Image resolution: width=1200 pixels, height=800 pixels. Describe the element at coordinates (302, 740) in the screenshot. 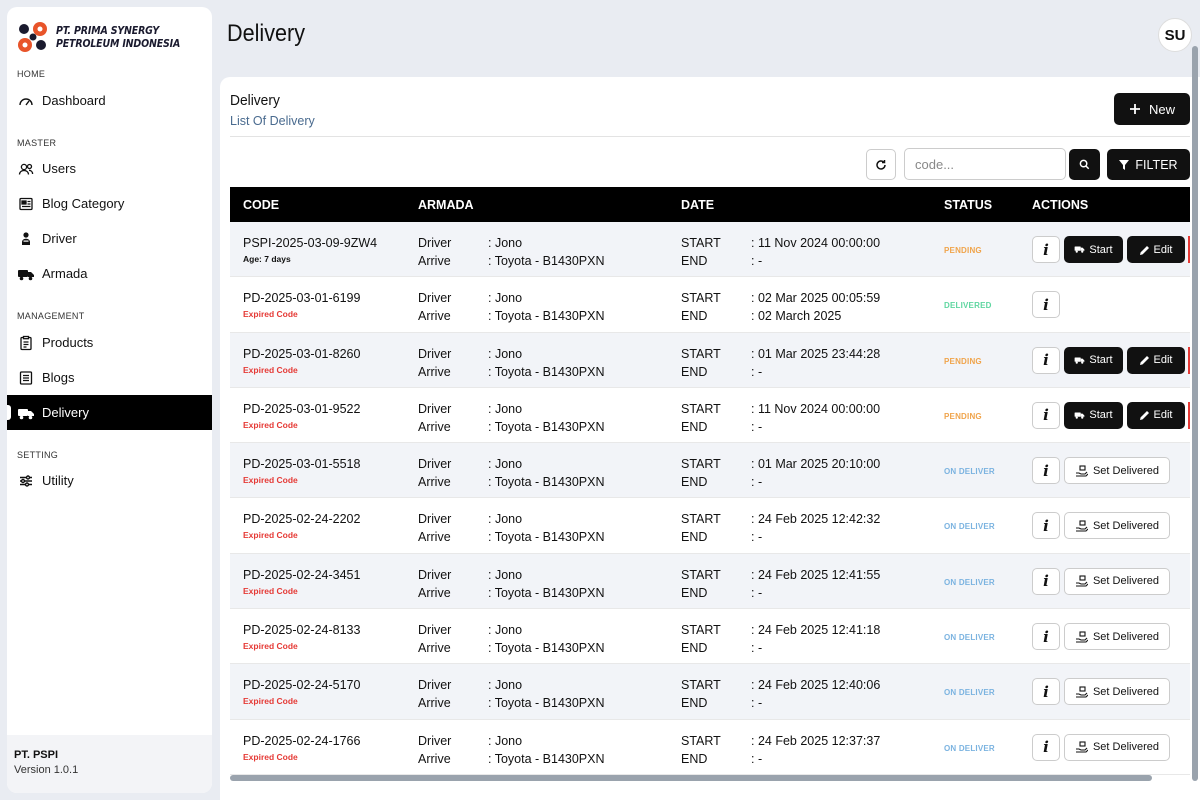

I see `delivery-code: PD-2025-02-24-1766` at that location.